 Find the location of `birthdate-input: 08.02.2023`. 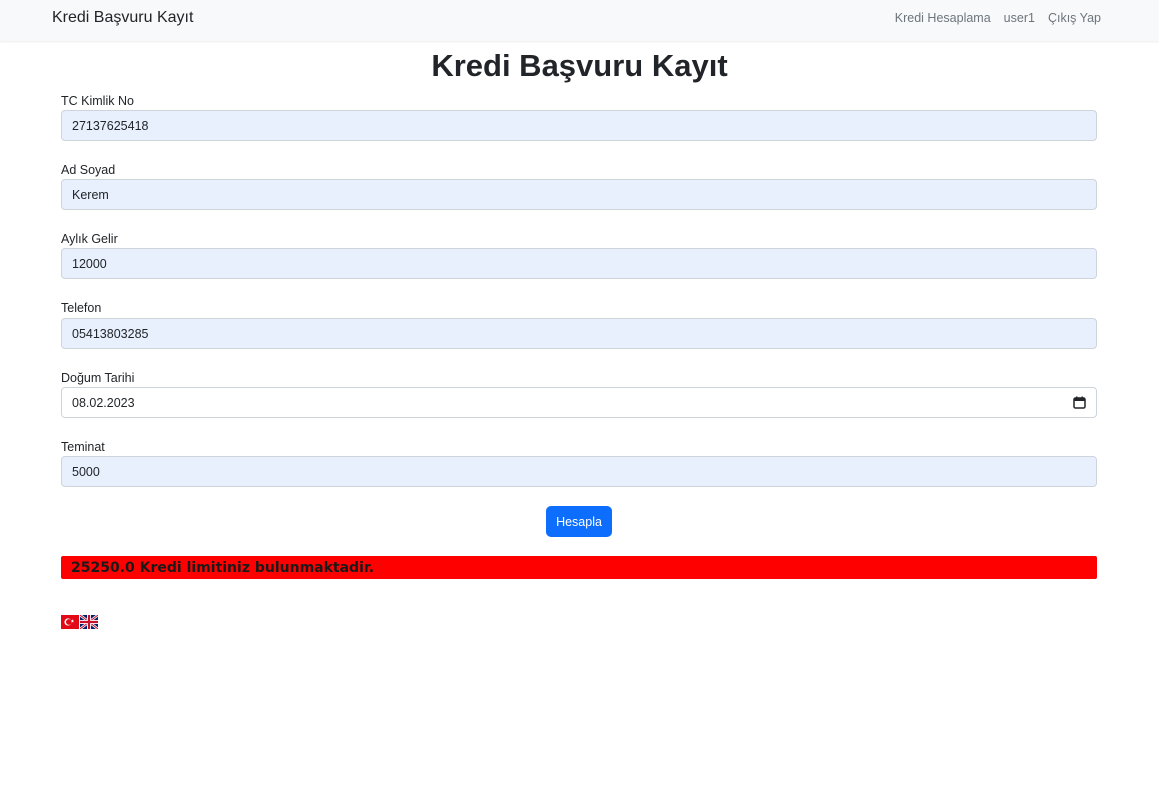

birthdate-input: 08.02.2023 is located at coordinates (579, 402).